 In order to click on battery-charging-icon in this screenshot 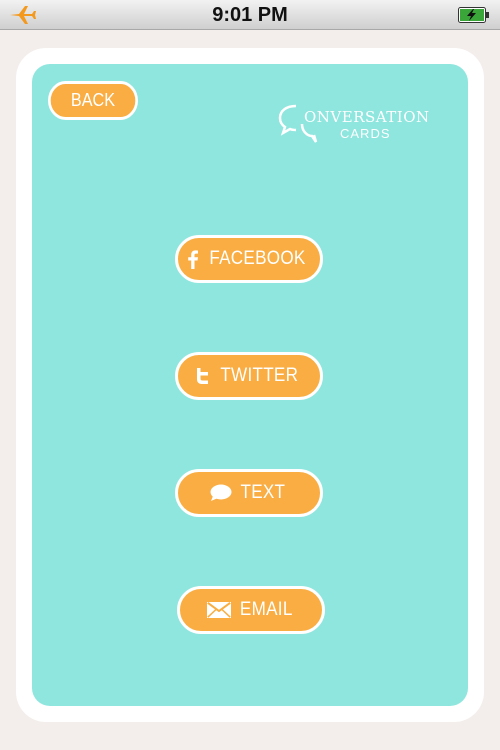, I will do `click(474, 15)`.